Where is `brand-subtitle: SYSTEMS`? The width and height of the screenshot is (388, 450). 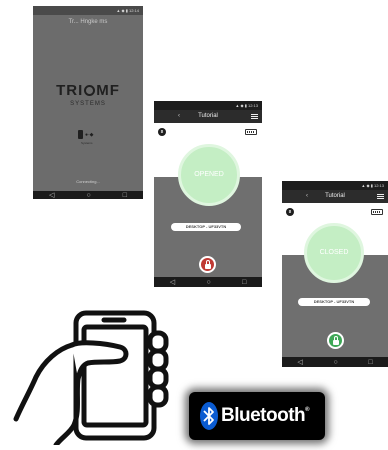 brand-subtitle: SYSTEMS is located at coordinates (88, 104).